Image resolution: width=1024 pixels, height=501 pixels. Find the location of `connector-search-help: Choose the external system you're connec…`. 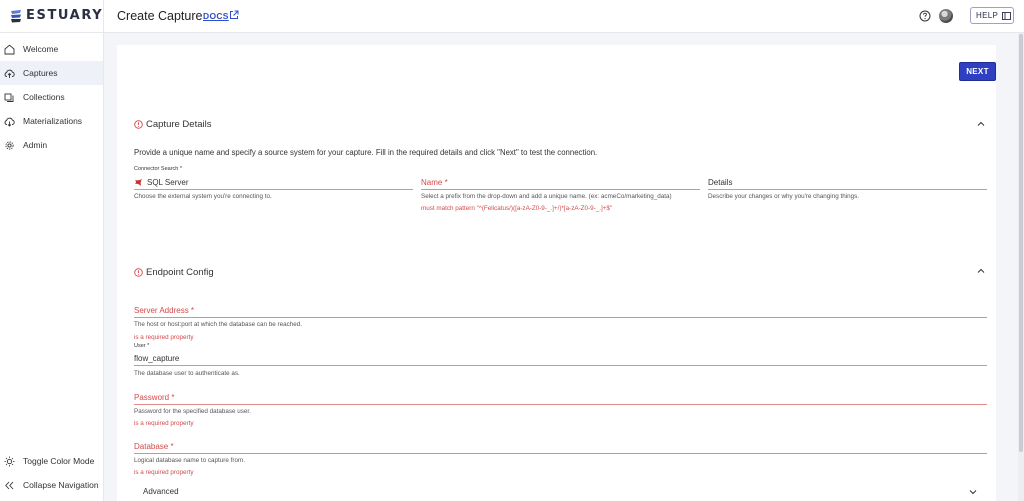

connector-search-help: Choose the external system you're connec… is located at coordinates (203, 196).